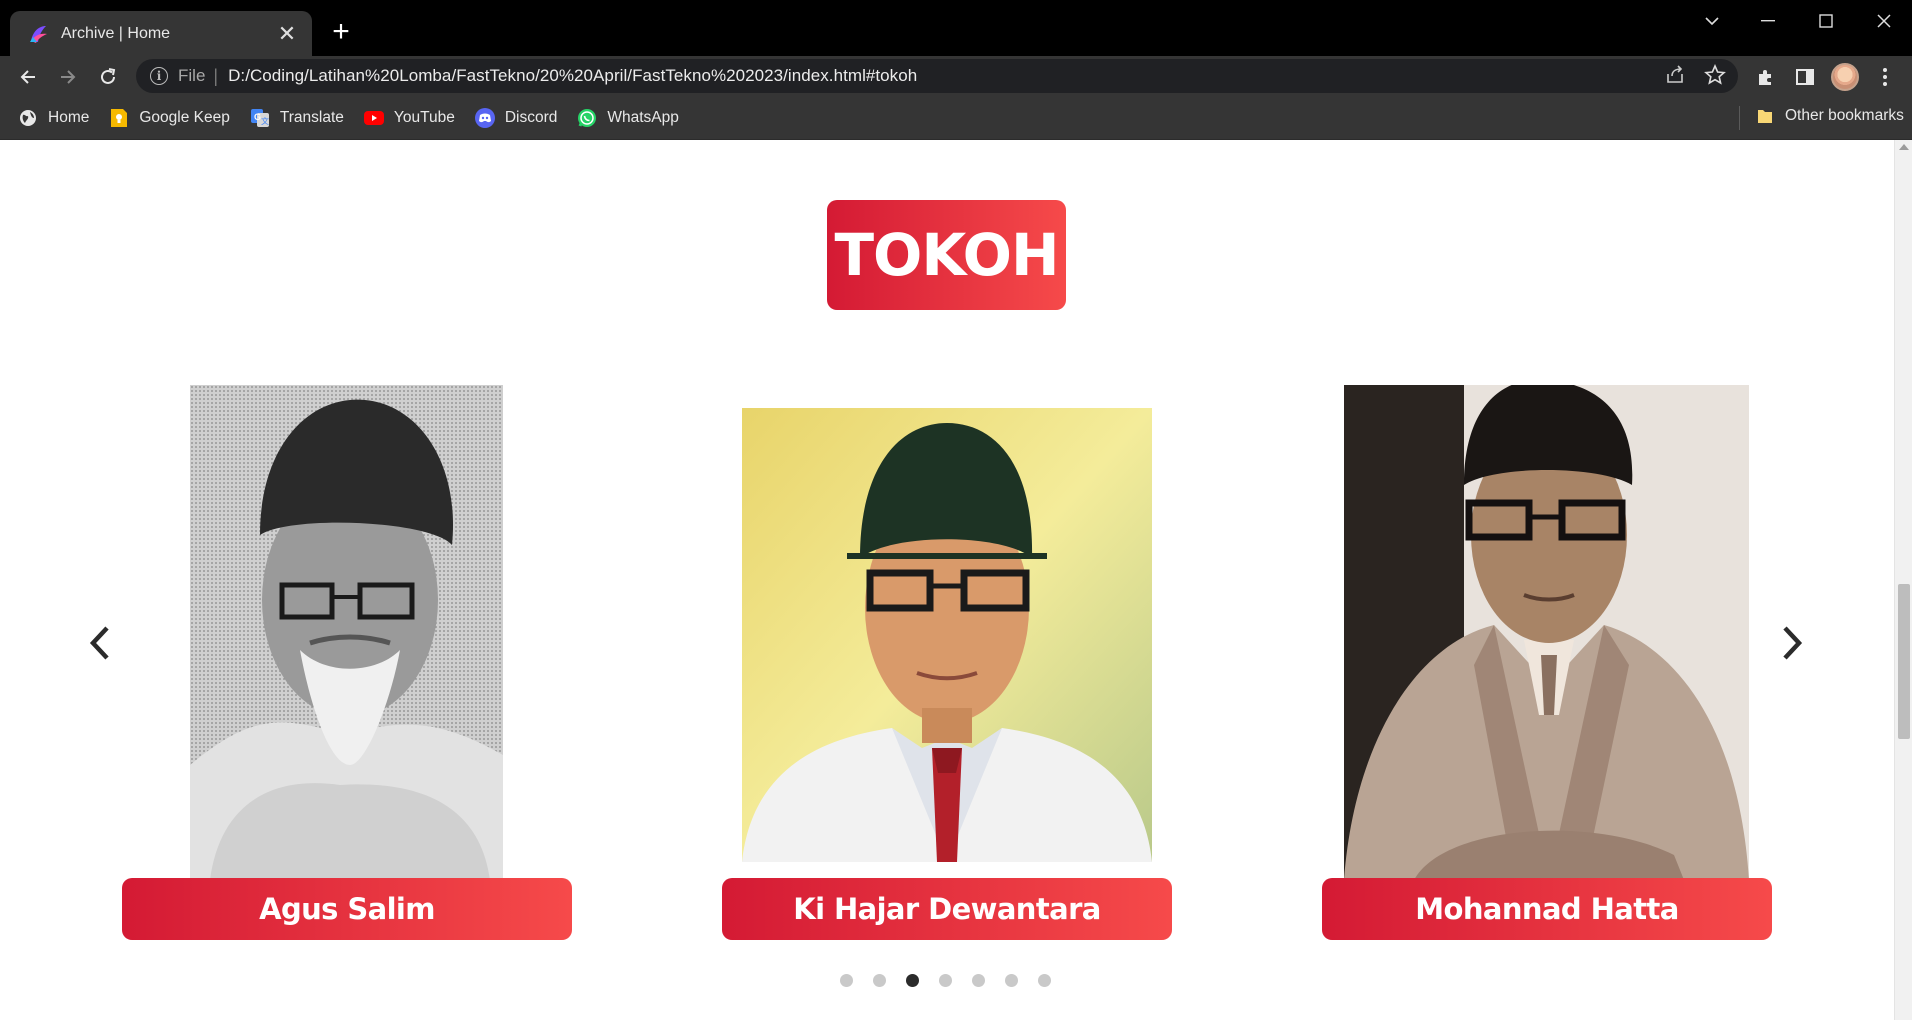 Image resolution: width=1912 pixels, height=1020 pixels. I want to click on carousel-pagination, so click(945, 980).